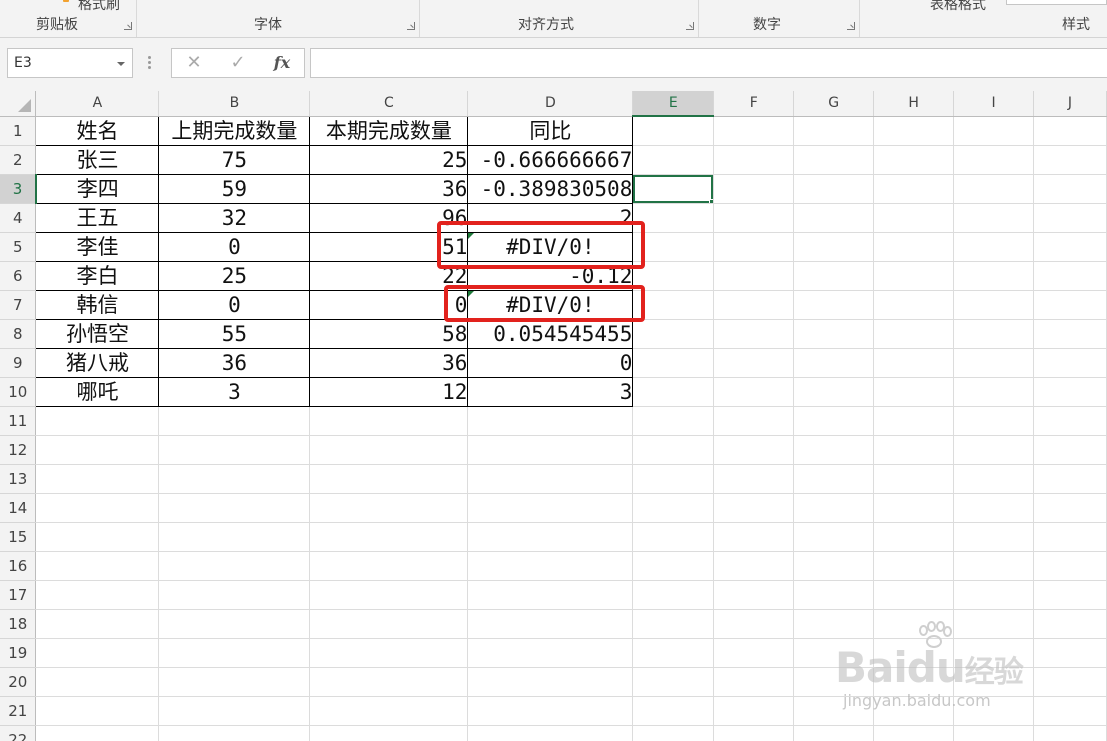  I want to click on cell-c8: 58, so click(389, 333).